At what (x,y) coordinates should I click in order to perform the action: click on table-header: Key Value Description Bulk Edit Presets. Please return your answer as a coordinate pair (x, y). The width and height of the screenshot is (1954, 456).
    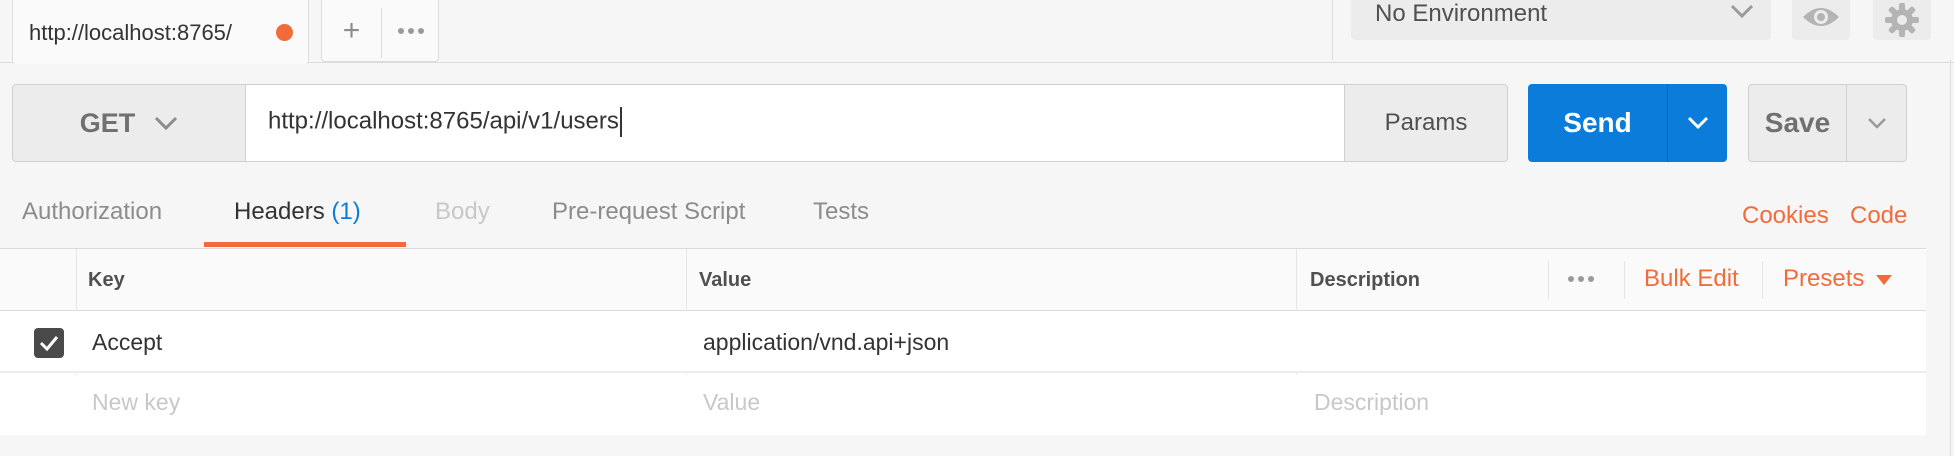
    Looking at the image, I should click on (963, 280).